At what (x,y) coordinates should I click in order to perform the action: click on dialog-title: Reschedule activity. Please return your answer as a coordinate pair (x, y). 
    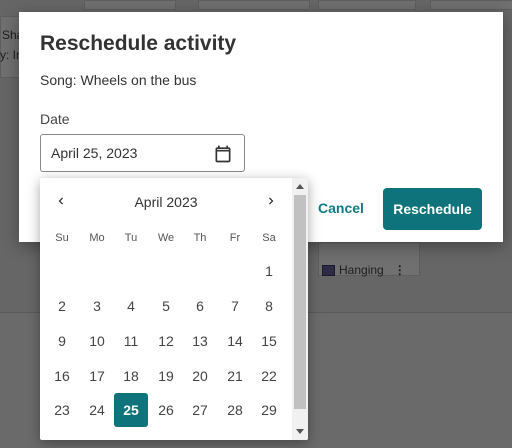
    Looking at the image, I should click on (138, 43).